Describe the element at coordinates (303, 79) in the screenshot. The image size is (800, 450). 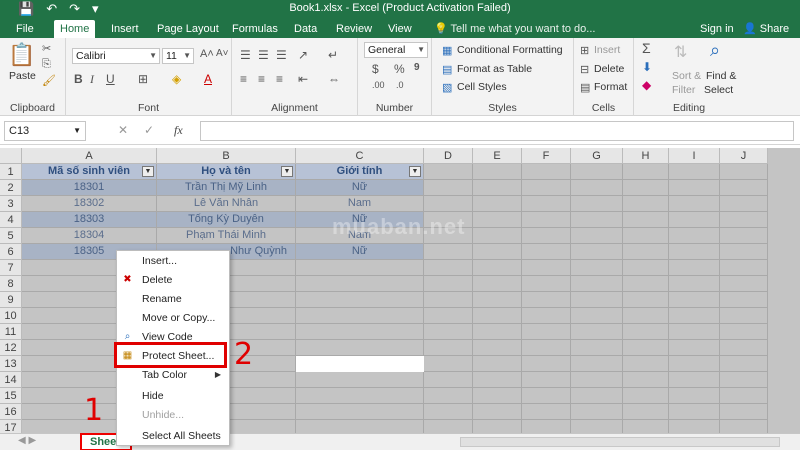
I see `indent-icon: ⇤` at that location.